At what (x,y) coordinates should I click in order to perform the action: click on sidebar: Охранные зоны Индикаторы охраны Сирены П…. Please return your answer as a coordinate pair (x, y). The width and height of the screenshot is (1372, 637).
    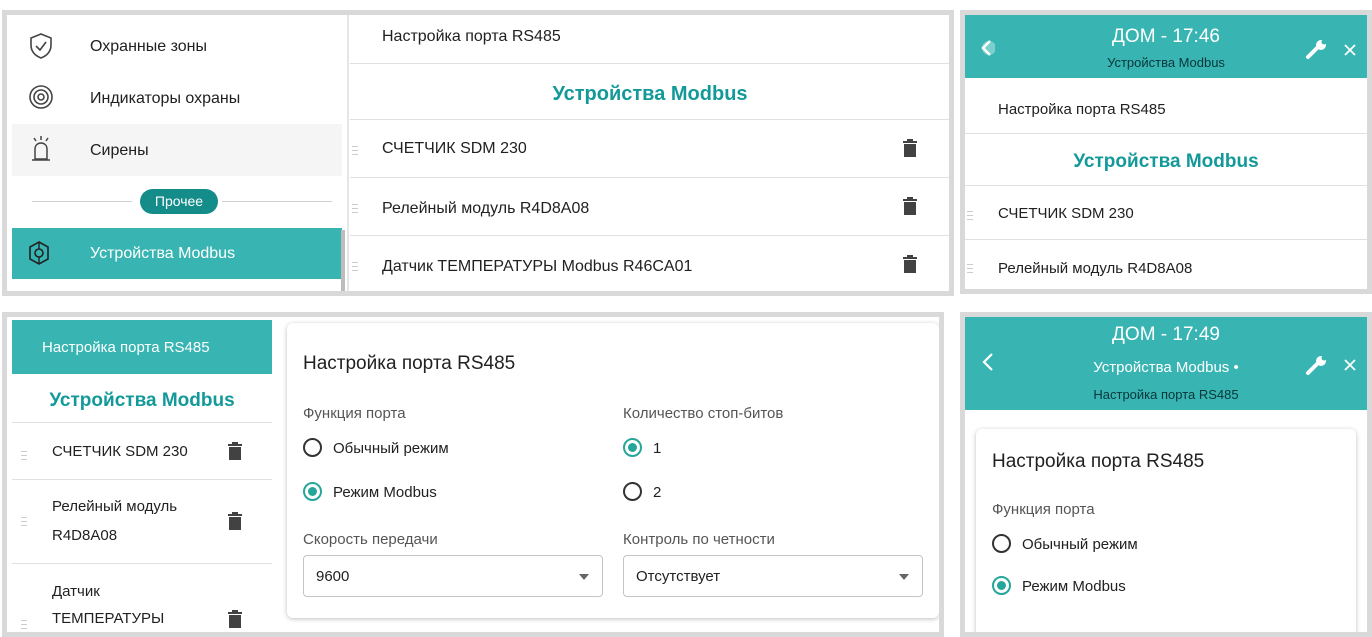
    Looking at the image, I should click on (177, 153).